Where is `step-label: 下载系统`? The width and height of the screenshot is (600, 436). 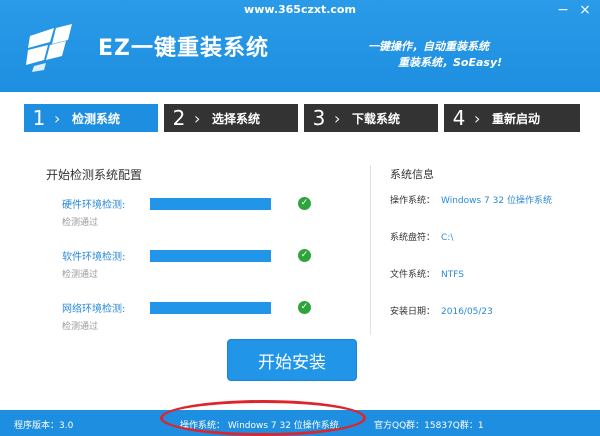
step-label: 下载系统 is located at coordinates (376, 118).